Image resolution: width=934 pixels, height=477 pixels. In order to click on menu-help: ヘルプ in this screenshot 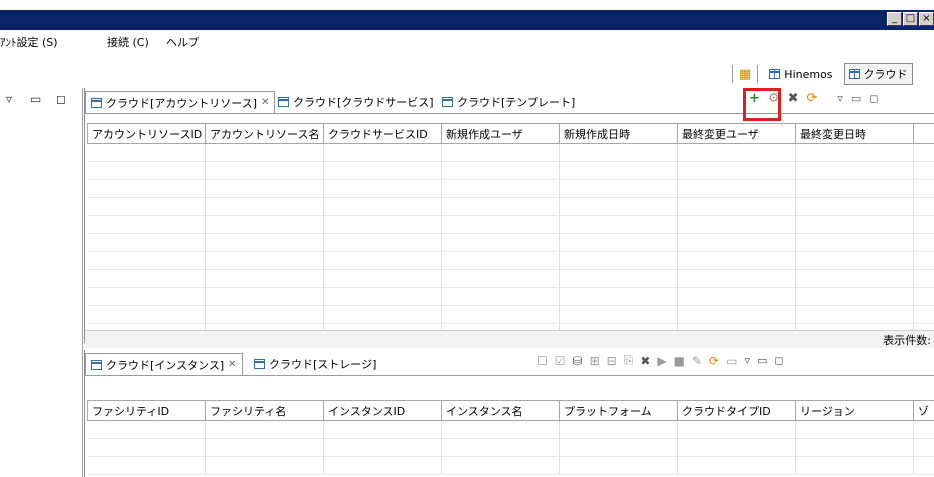, I will do `click(182, 42)`.